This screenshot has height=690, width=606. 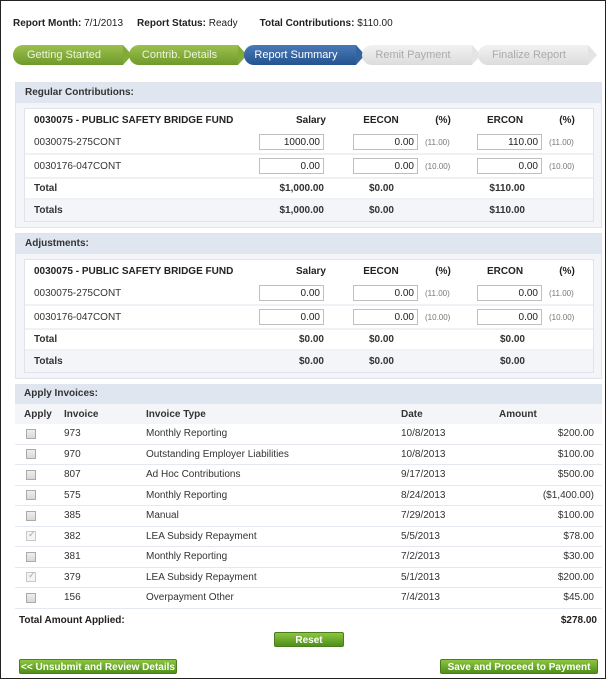 I want to click on invoice-date: 7/29/2013, so click(x=423, y=516).